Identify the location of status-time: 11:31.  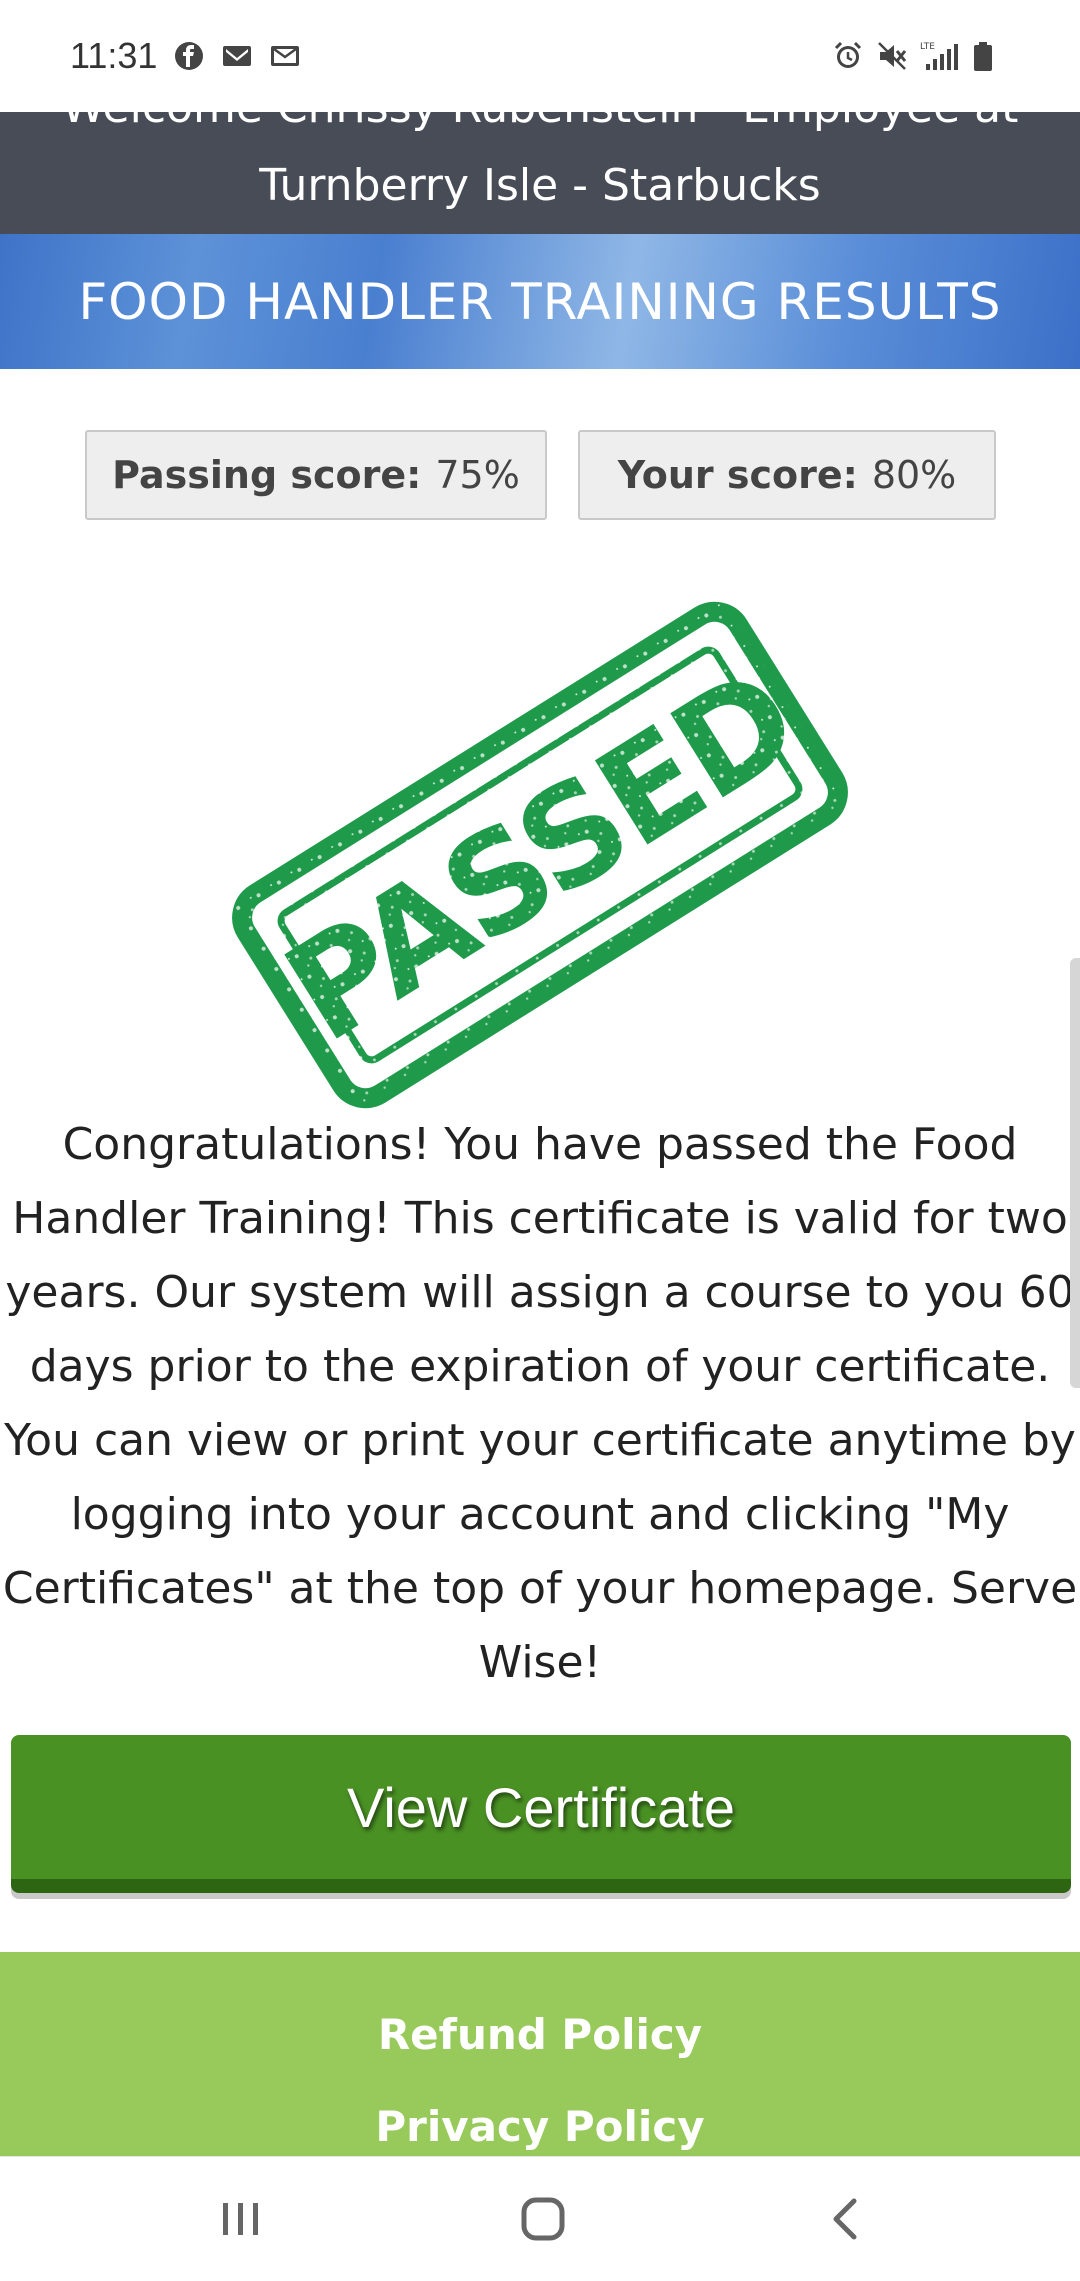
(114, 55).